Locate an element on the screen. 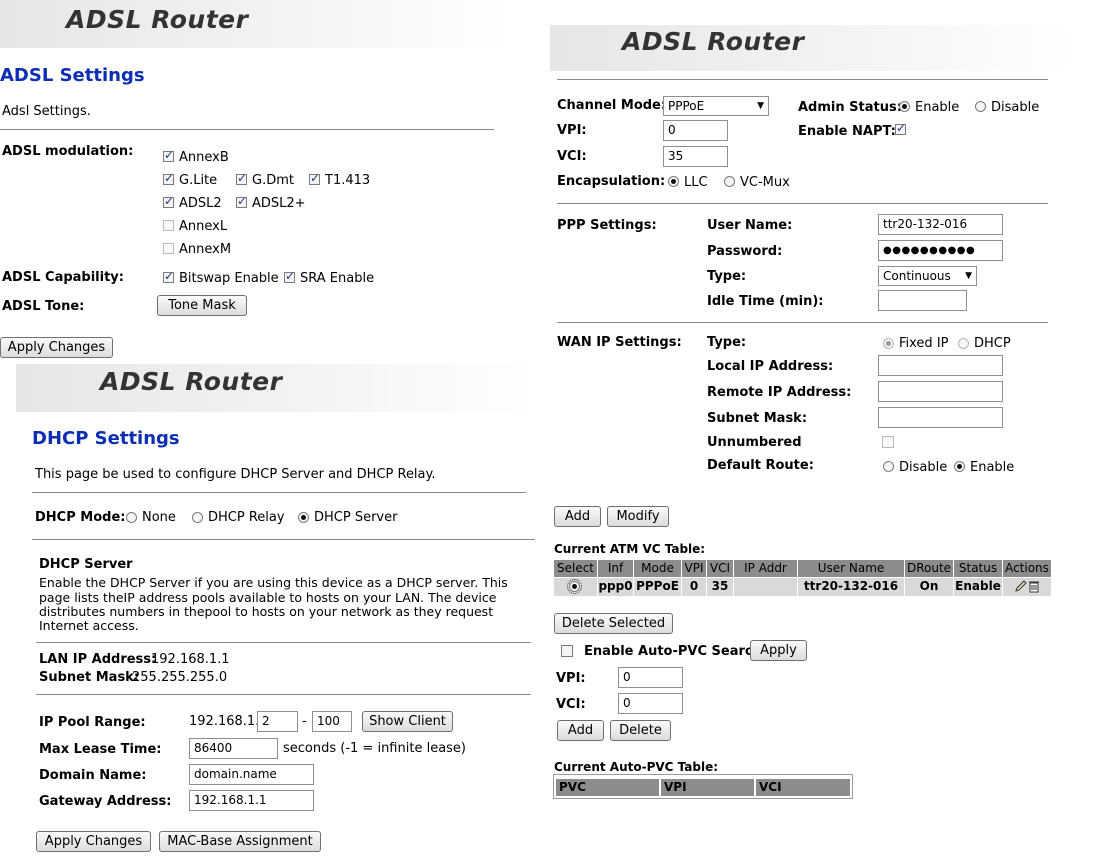 Image resolution: width=1107 pixels, height=864 pixels. remote-ip-input is located at coordinates (940, 391).